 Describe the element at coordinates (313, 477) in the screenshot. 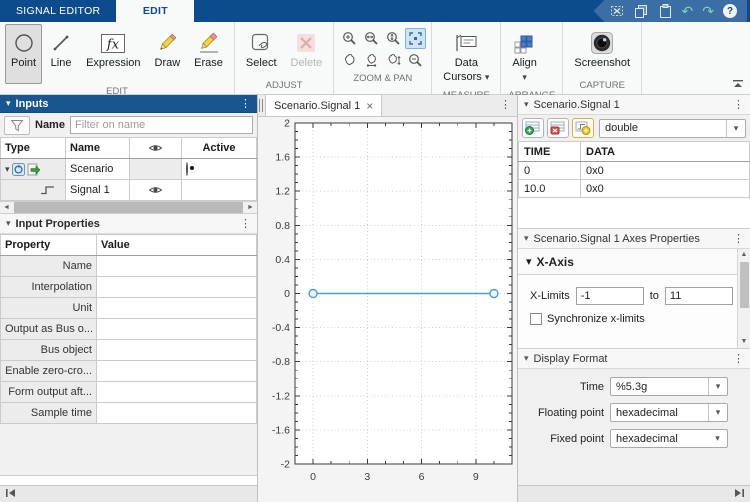

I see `svg-text: 0` at that location.